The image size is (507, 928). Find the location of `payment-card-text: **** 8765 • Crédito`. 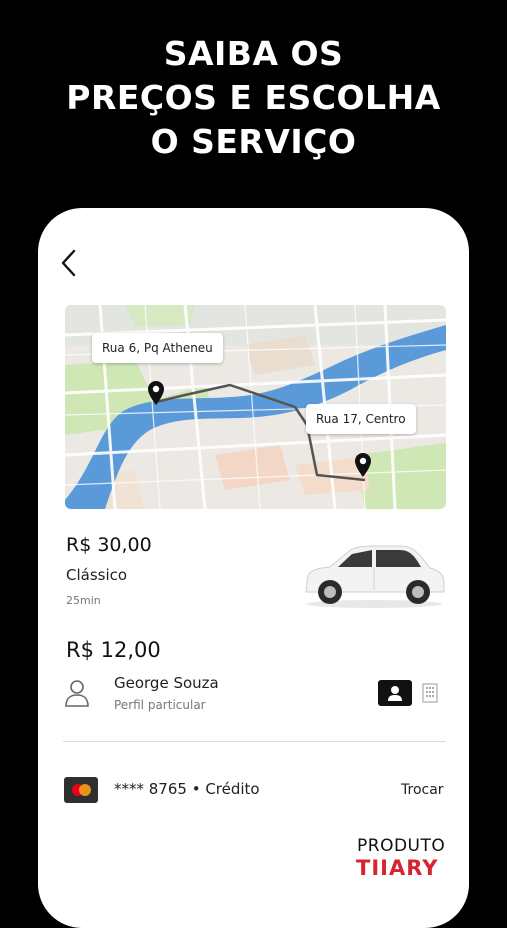

payment-card-text: **** 8765 • Crédito is located at coordinates (187, 789).